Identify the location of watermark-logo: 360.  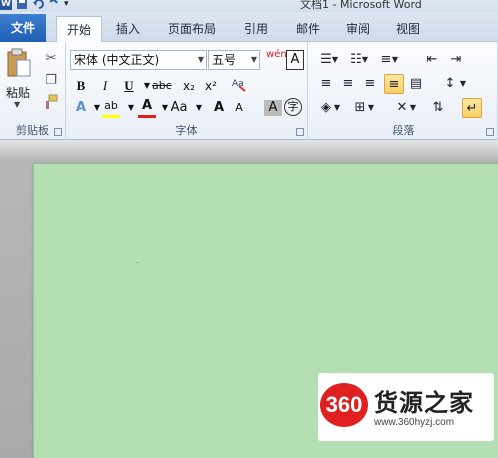
(344, 405).